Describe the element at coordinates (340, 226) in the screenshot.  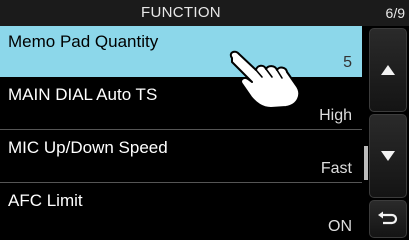
I see `menu-item-value: ON` at that location.